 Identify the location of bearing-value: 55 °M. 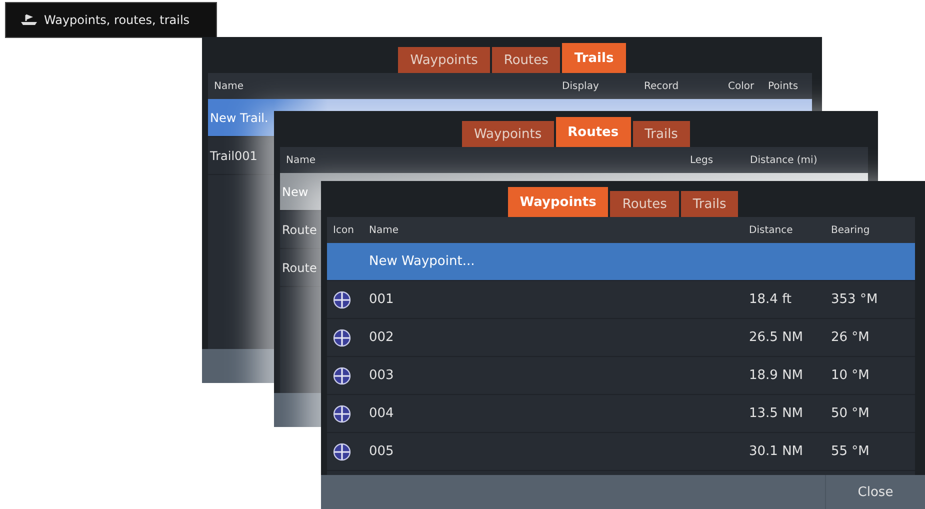
(850, 451).